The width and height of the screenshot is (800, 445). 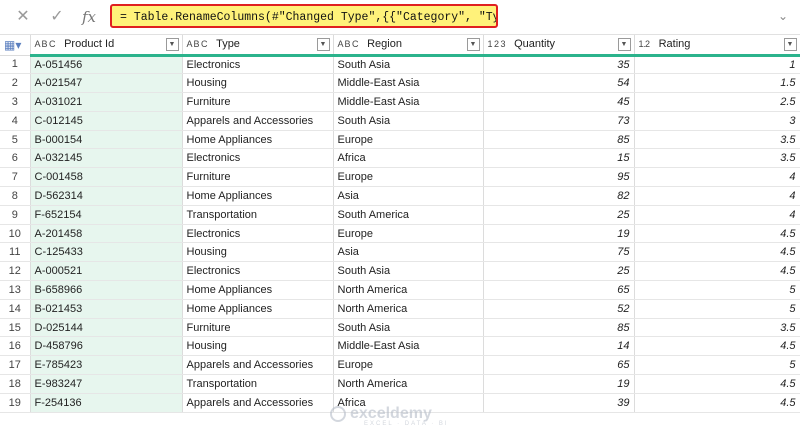 I want to click on cell-quantity: 45, so click(x=559, y=102).